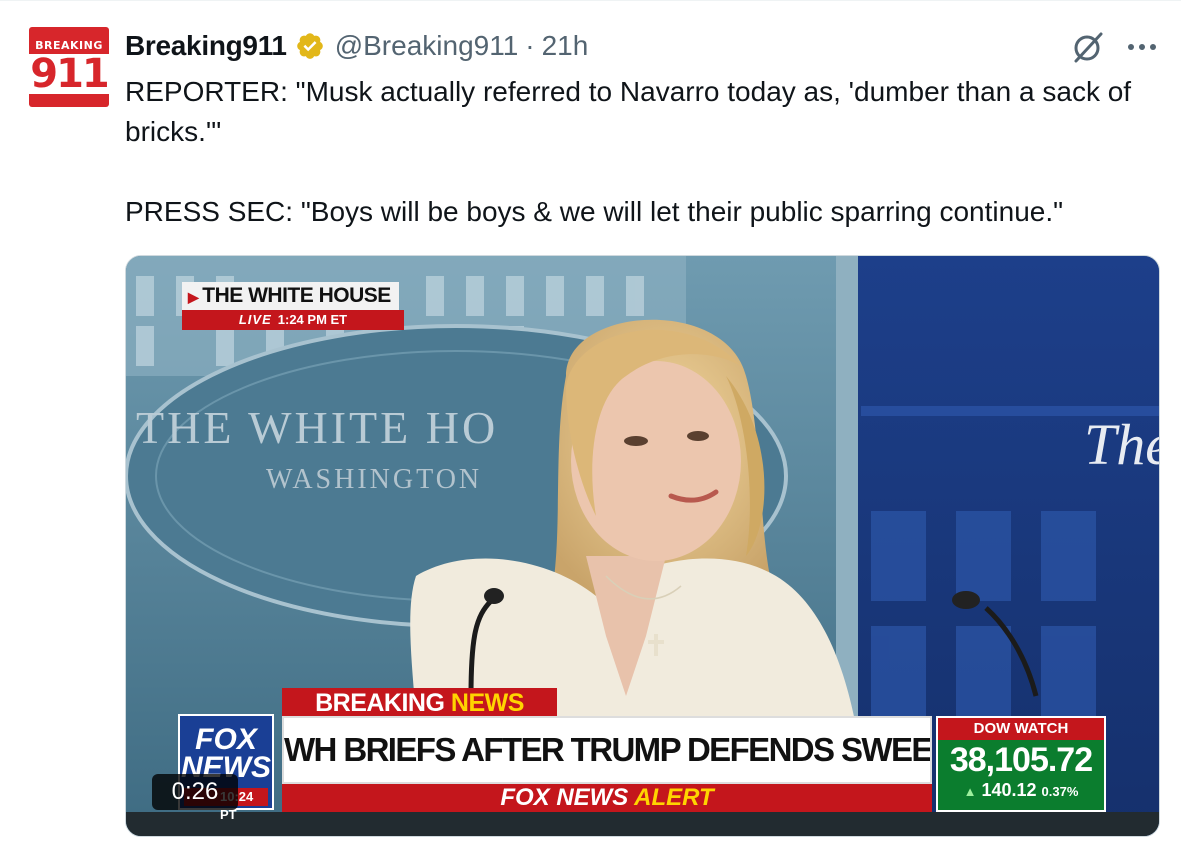 The width and height of the screenshot is (1181, 853). What do you see at coordinates (193, 297) in the screenshot?
I see `play-triangle-icon: ▶` at bounding box center [193, 297].